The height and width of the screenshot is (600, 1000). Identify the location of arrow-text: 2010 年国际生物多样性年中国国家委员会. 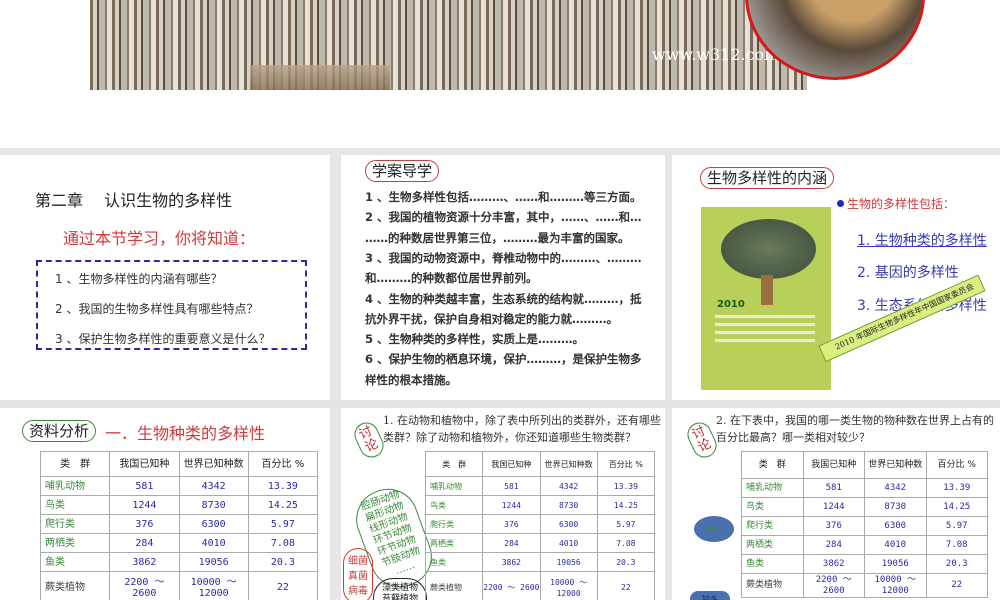
(904, 316).